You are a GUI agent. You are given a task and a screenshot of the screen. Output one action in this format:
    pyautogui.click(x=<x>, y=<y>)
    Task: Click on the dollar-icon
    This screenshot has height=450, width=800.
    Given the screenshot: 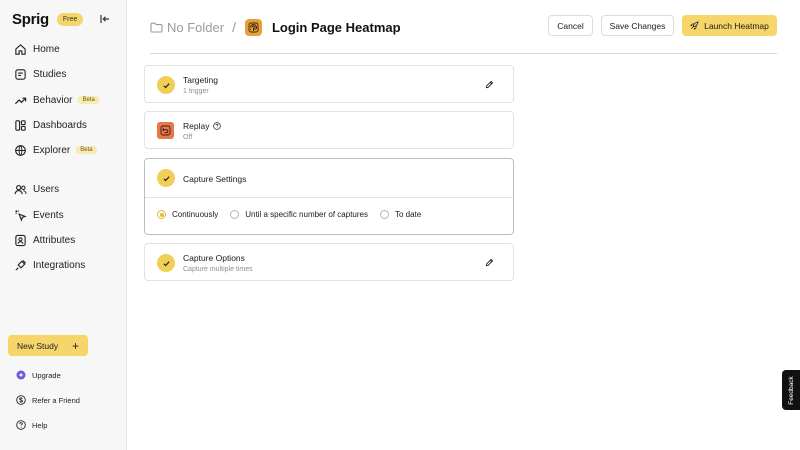 What is the action you would take?
    pyautogui.click(x=21, y=400)
    